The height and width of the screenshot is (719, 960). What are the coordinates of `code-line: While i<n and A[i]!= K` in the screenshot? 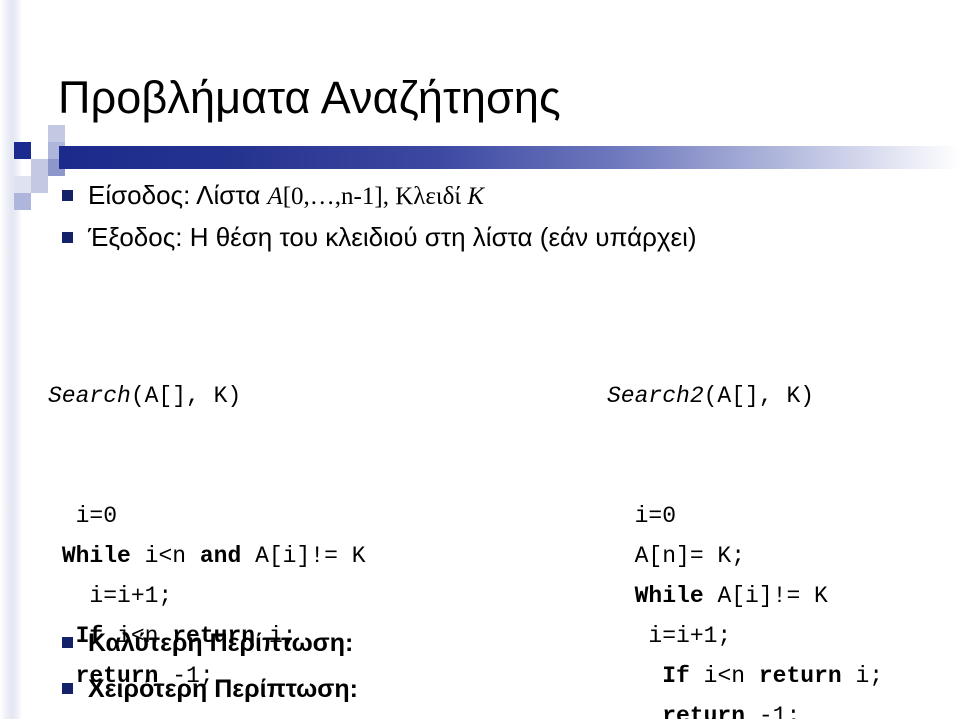 It's located at (207, 556).